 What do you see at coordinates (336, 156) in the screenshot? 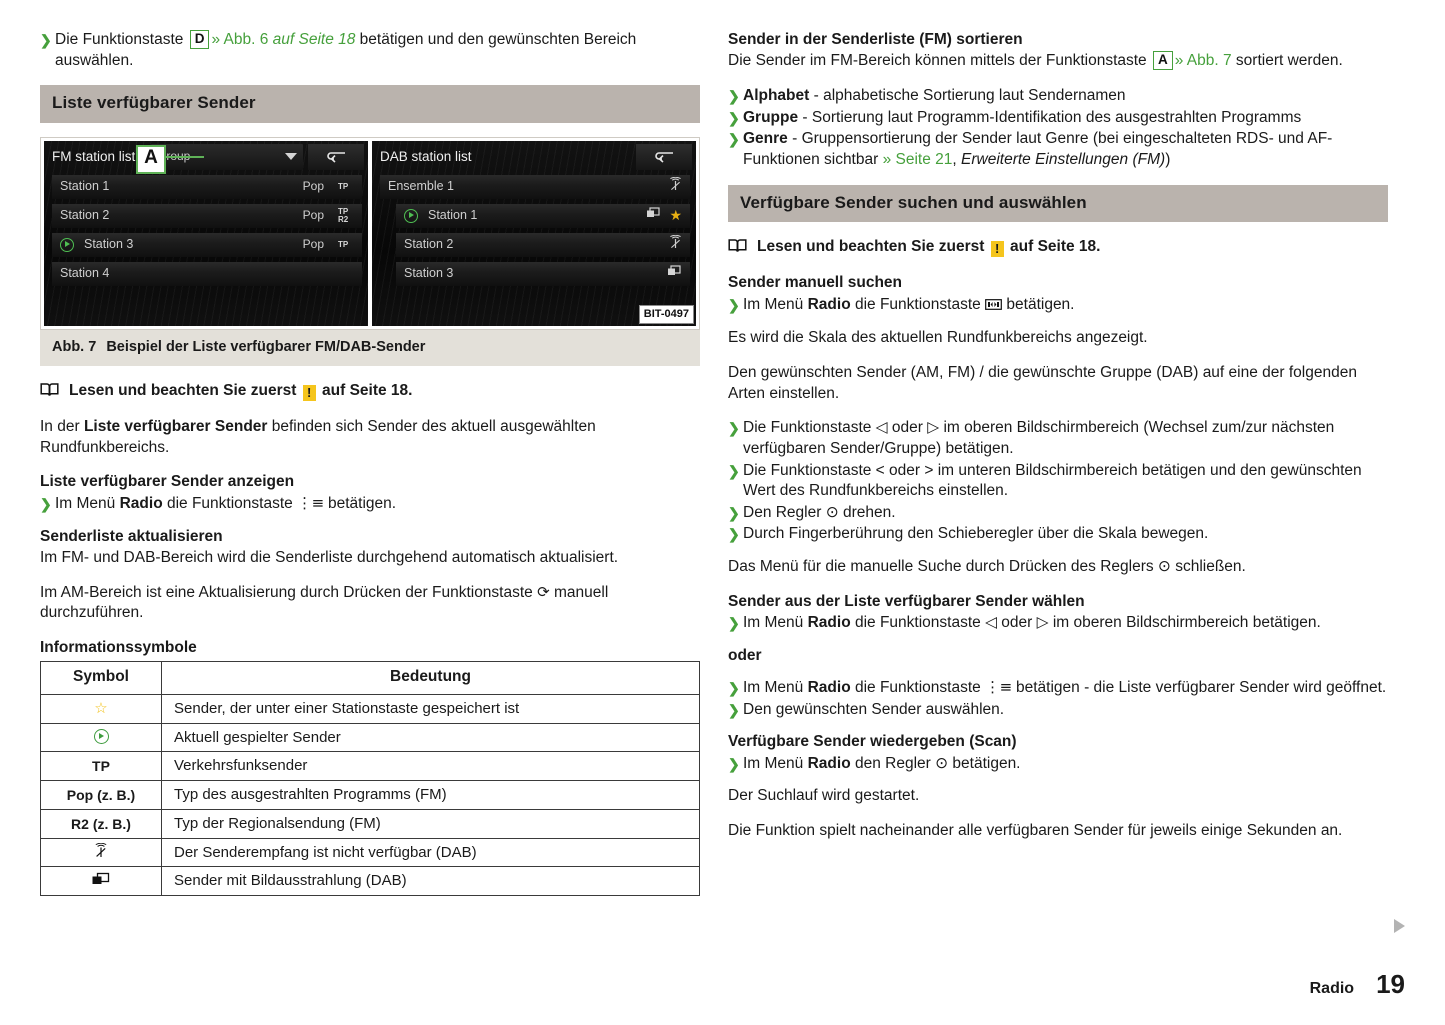
I see `fm-back-button` at bounding box center [336, 156].